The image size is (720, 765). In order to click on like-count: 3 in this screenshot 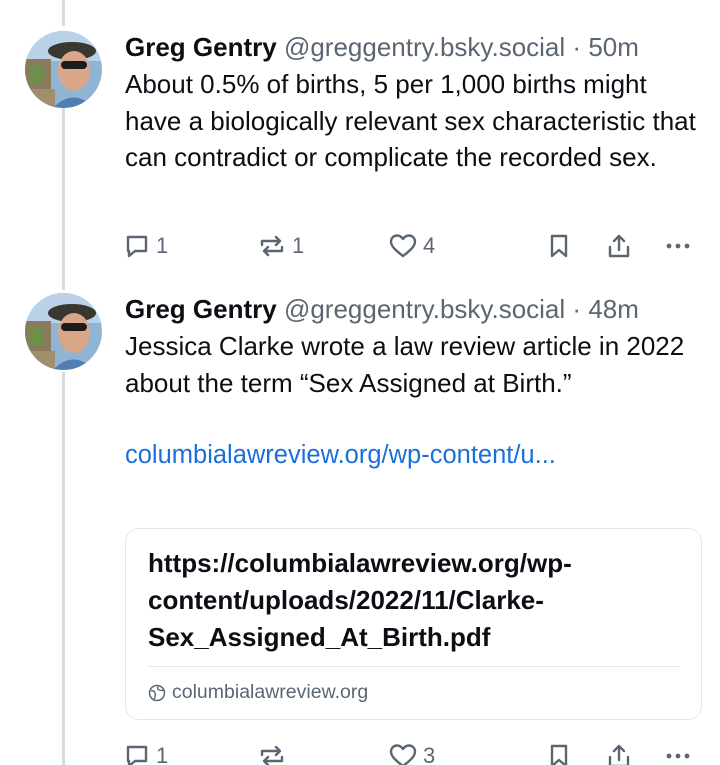, I will do `click(429, 754)`.